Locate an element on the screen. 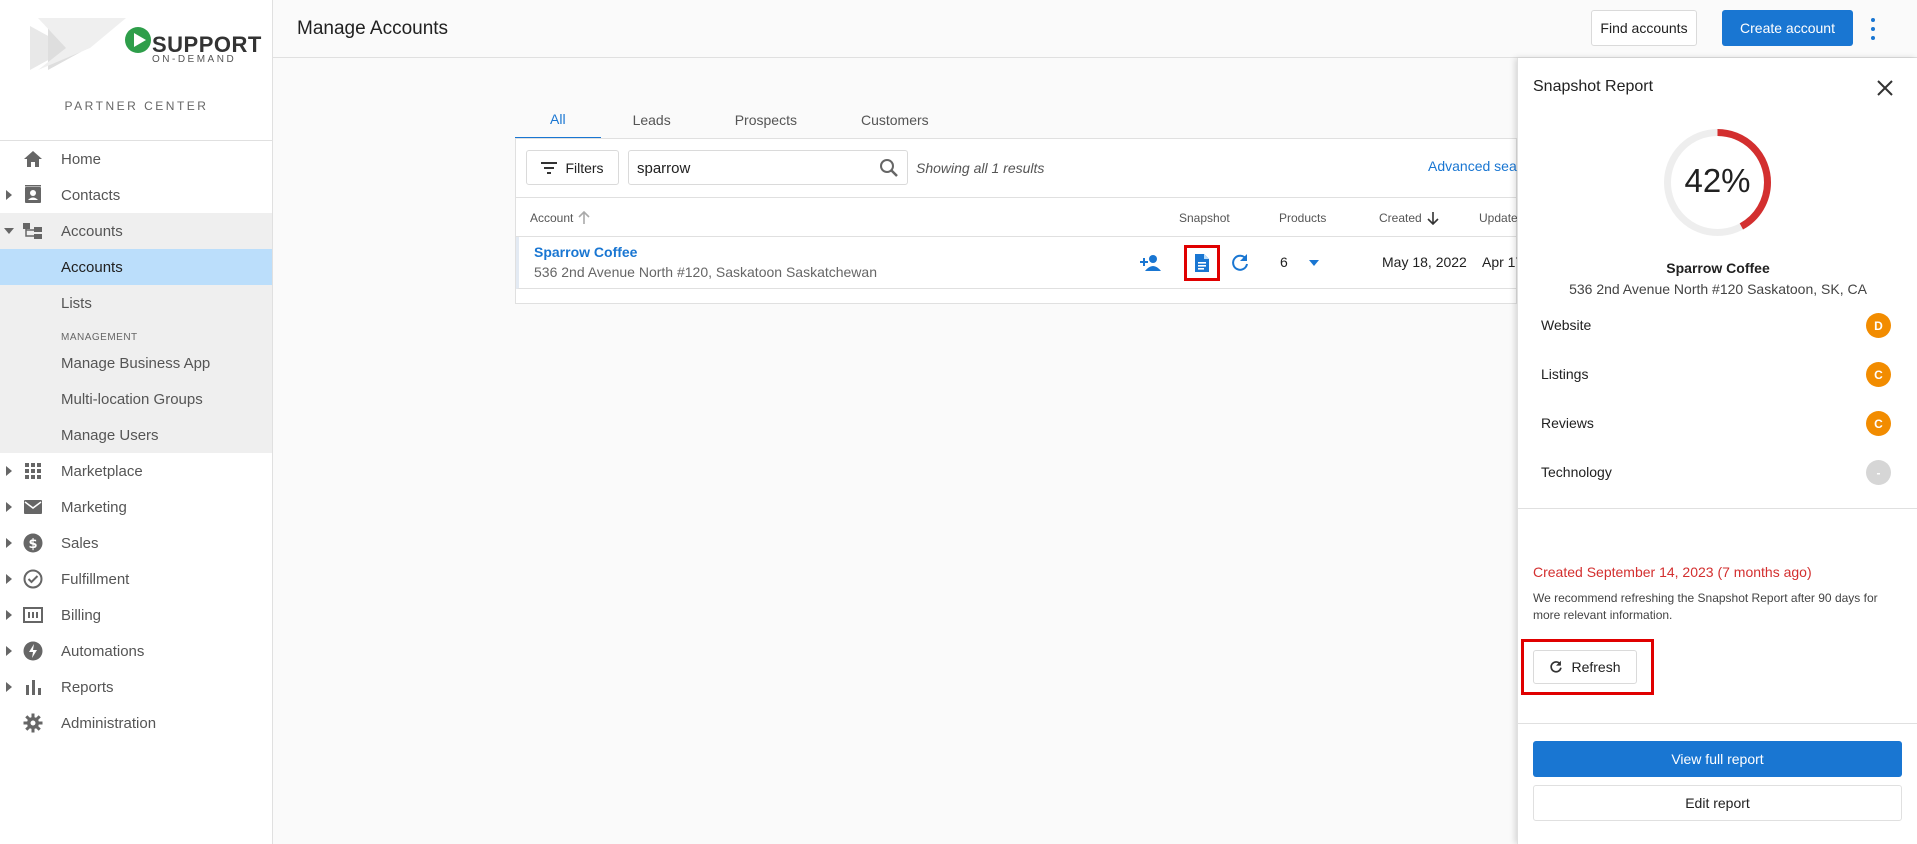 This screenshot has width=1917, height=844. sidebar-item-reports: Reports is located at coordinates (136, 687).